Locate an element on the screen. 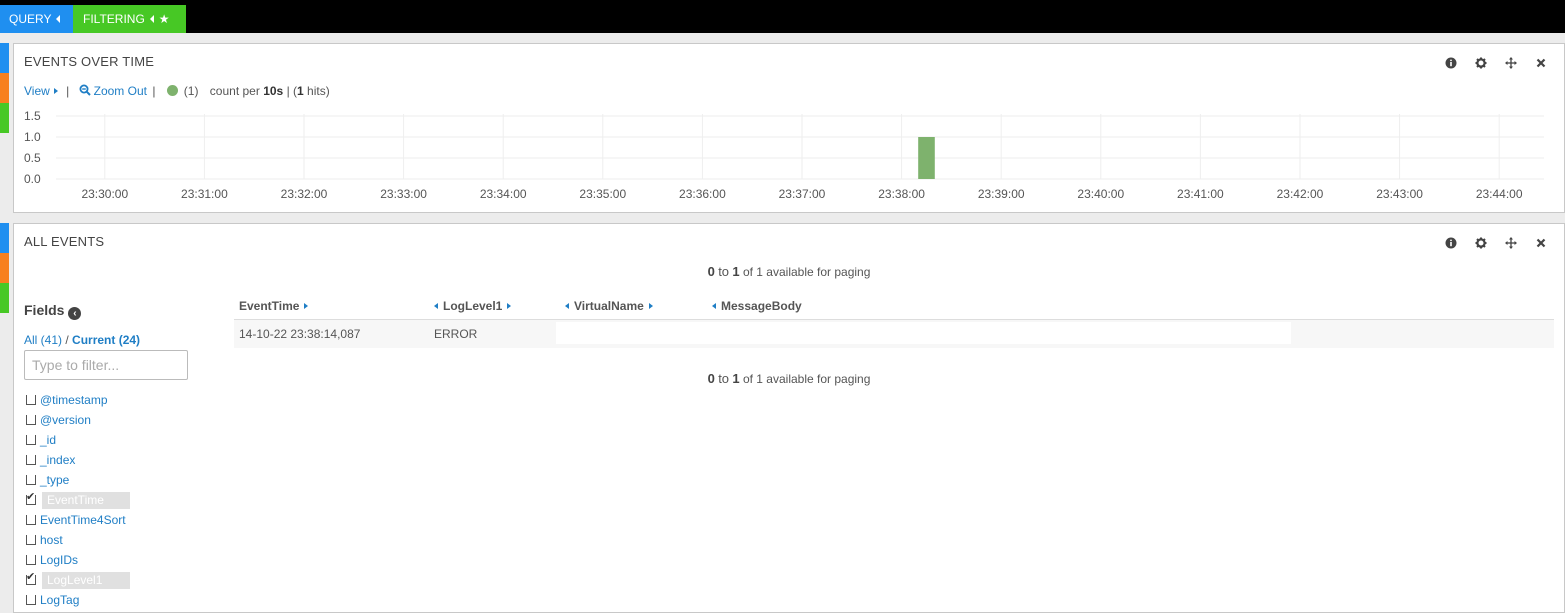 The height and width of the screenshot is (613, 1565). field-name: @version is located at coordinates (65, 420).